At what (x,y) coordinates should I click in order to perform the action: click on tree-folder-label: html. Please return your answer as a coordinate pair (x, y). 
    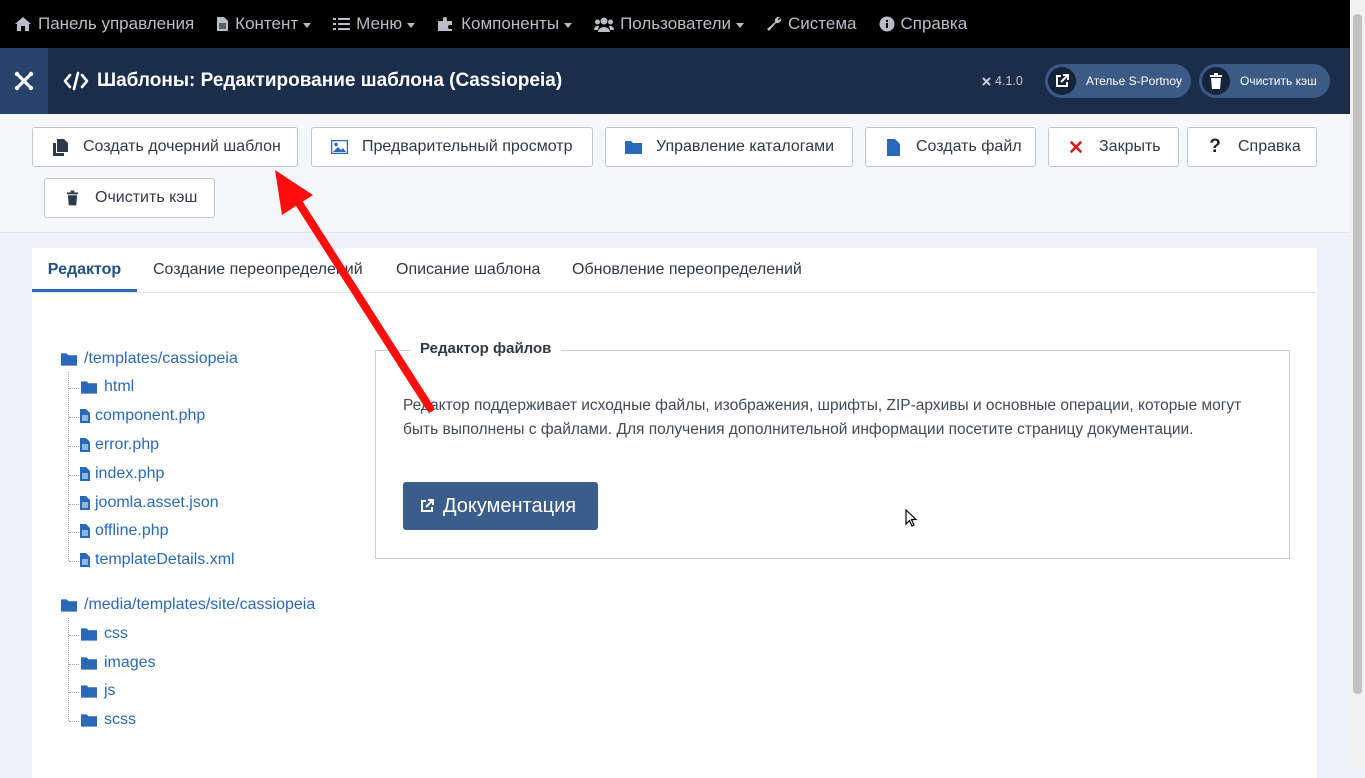
    Looking at the image, I should click on (119, 386).